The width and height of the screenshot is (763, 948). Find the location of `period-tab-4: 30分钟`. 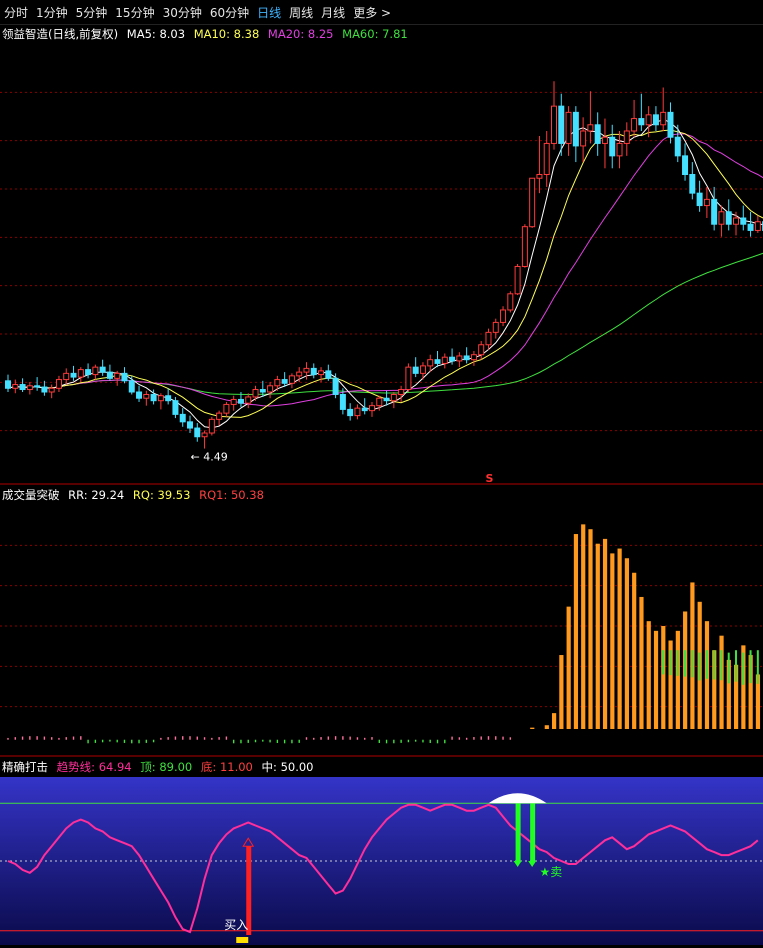

period-tab-4: 30分钟 is located at coordinates (182, 12).